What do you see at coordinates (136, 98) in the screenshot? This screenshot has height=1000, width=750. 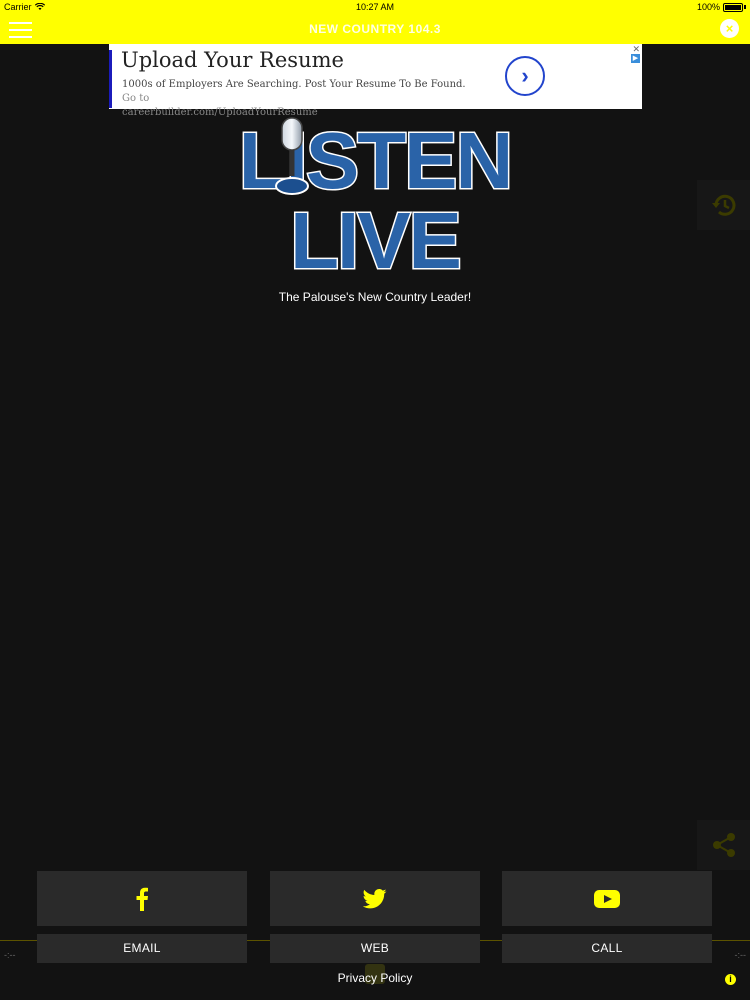 I see `ad-goto: Go to` at bounding box center [136, 98].